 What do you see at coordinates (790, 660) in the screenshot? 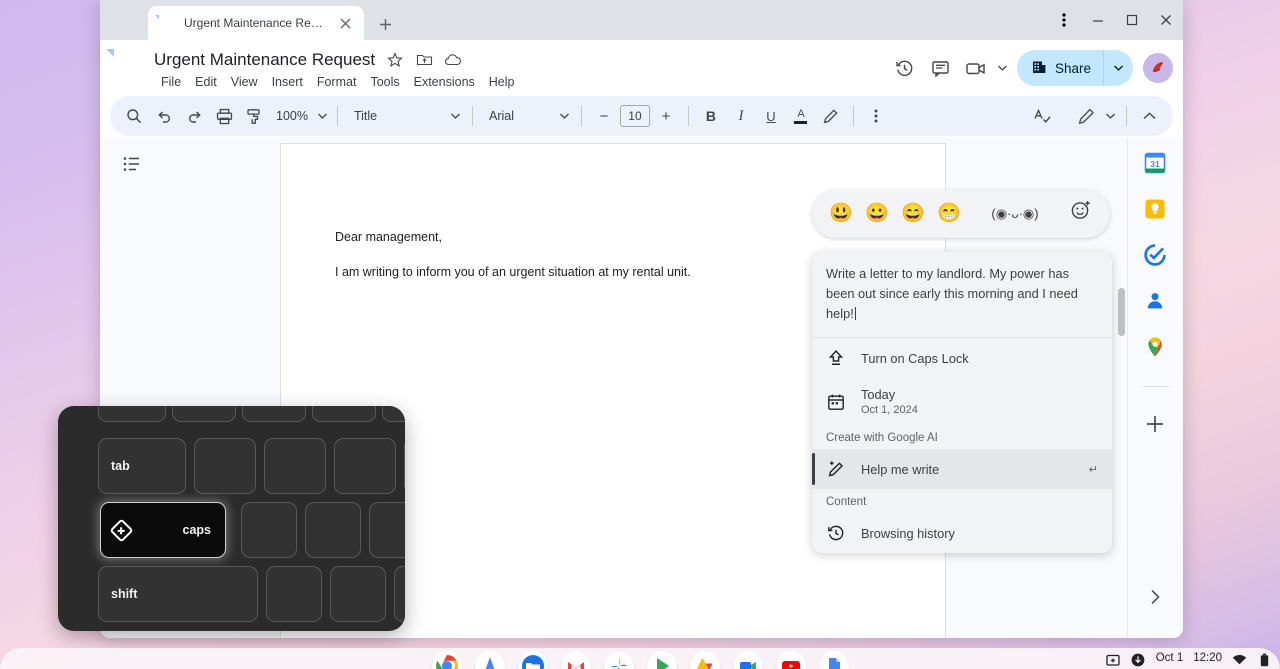
I see `youtube-app-icon` at bounding box center [790, 660].